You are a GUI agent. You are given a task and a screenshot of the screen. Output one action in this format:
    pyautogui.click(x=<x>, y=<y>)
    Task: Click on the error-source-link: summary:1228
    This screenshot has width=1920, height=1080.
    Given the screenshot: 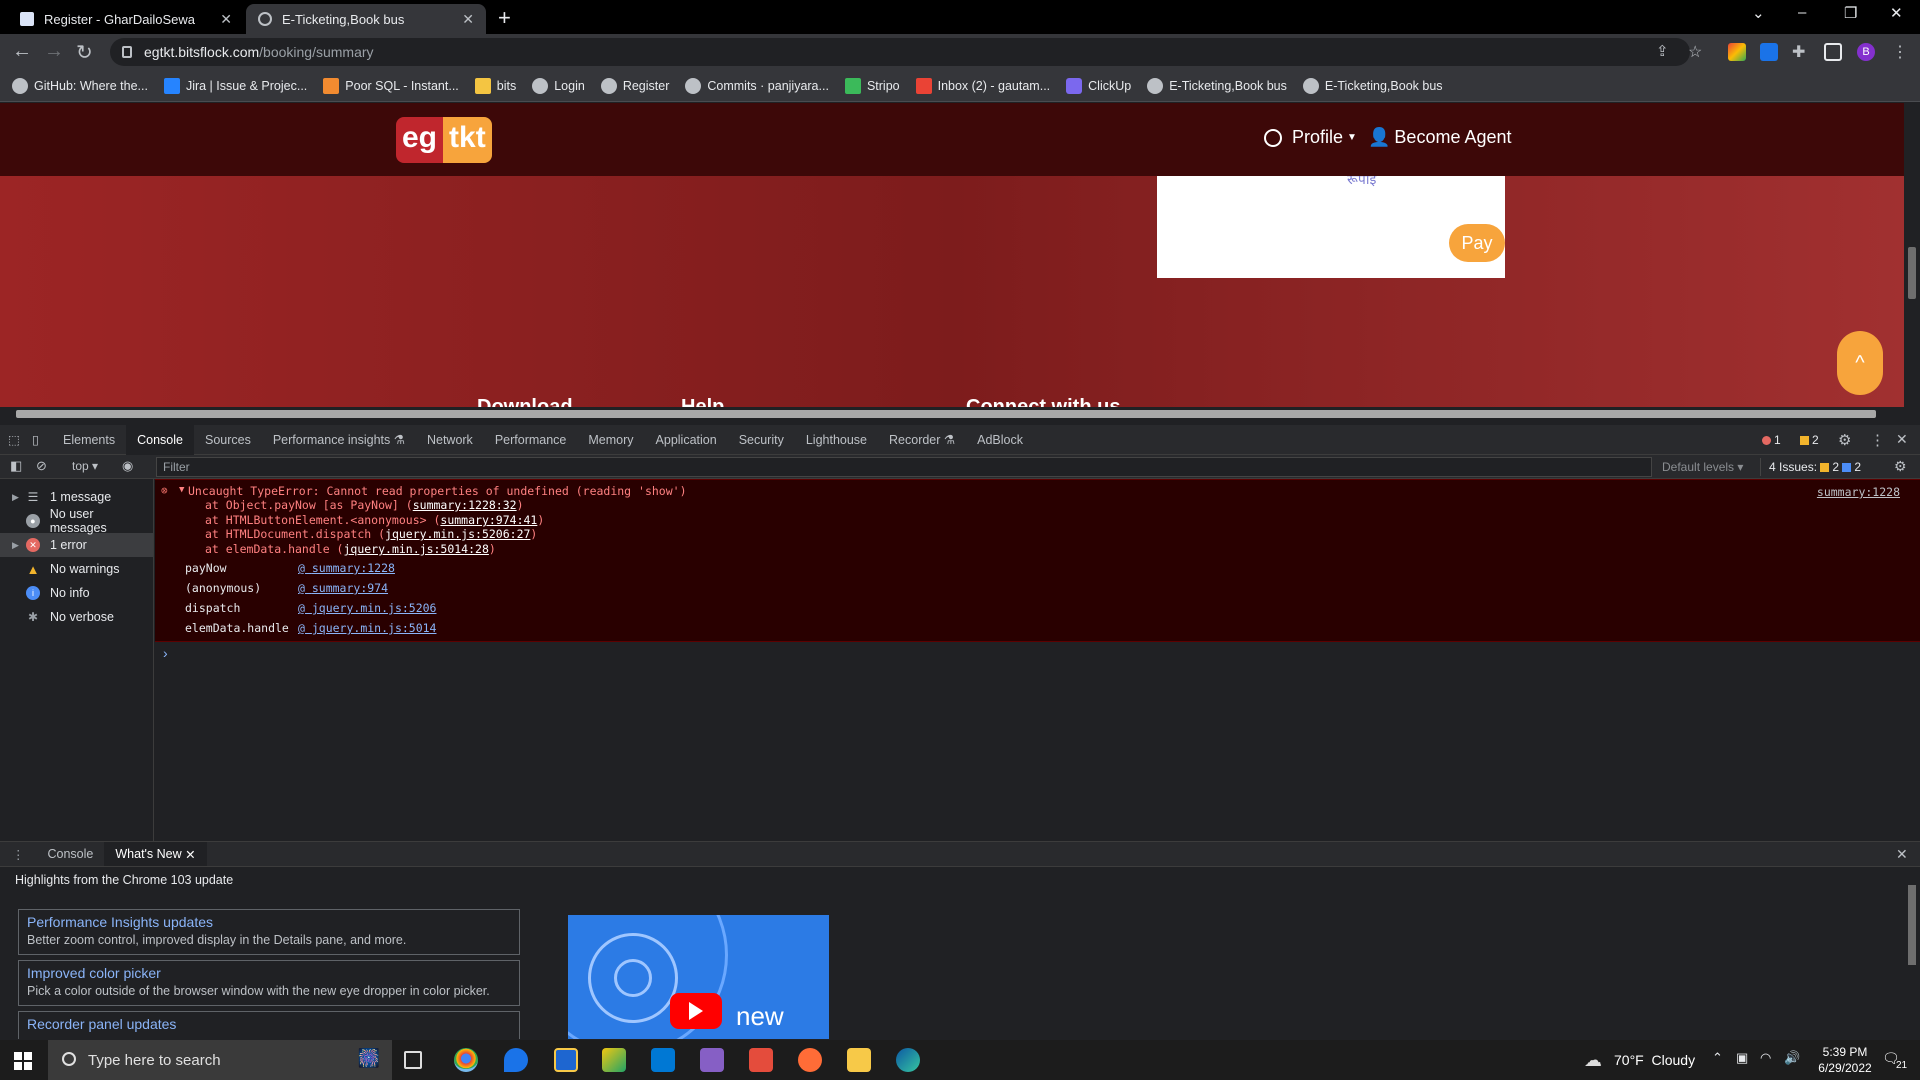 What is the action you would take?
    pyautogui.click(x=1858, y=492)
    